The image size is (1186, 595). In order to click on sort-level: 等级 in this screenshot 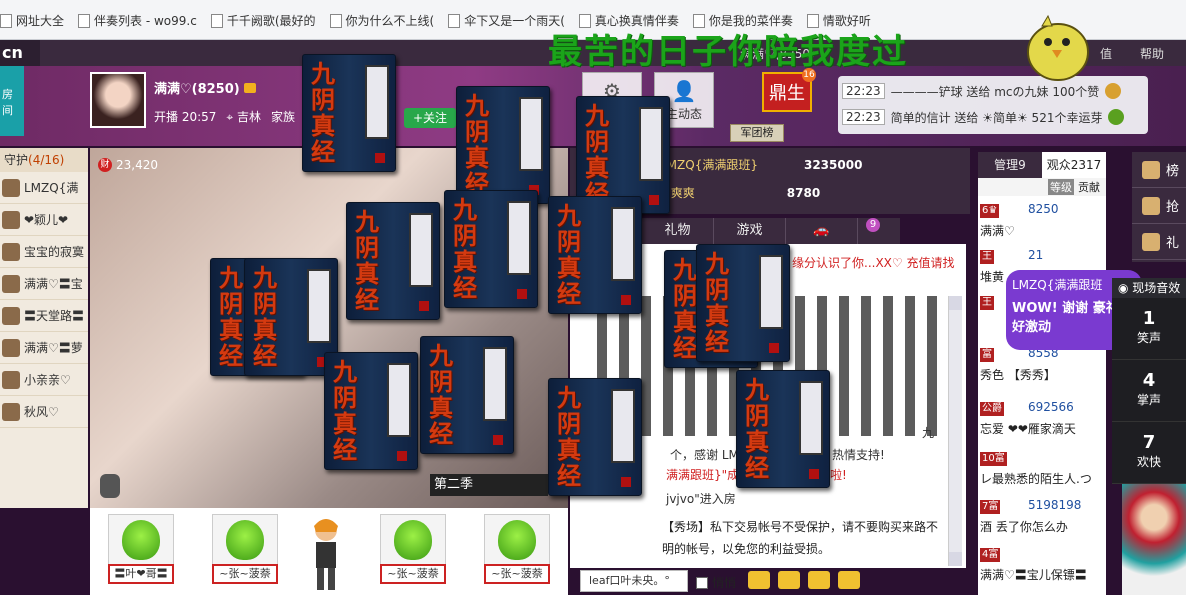, I will do `click(1061, 187)`.